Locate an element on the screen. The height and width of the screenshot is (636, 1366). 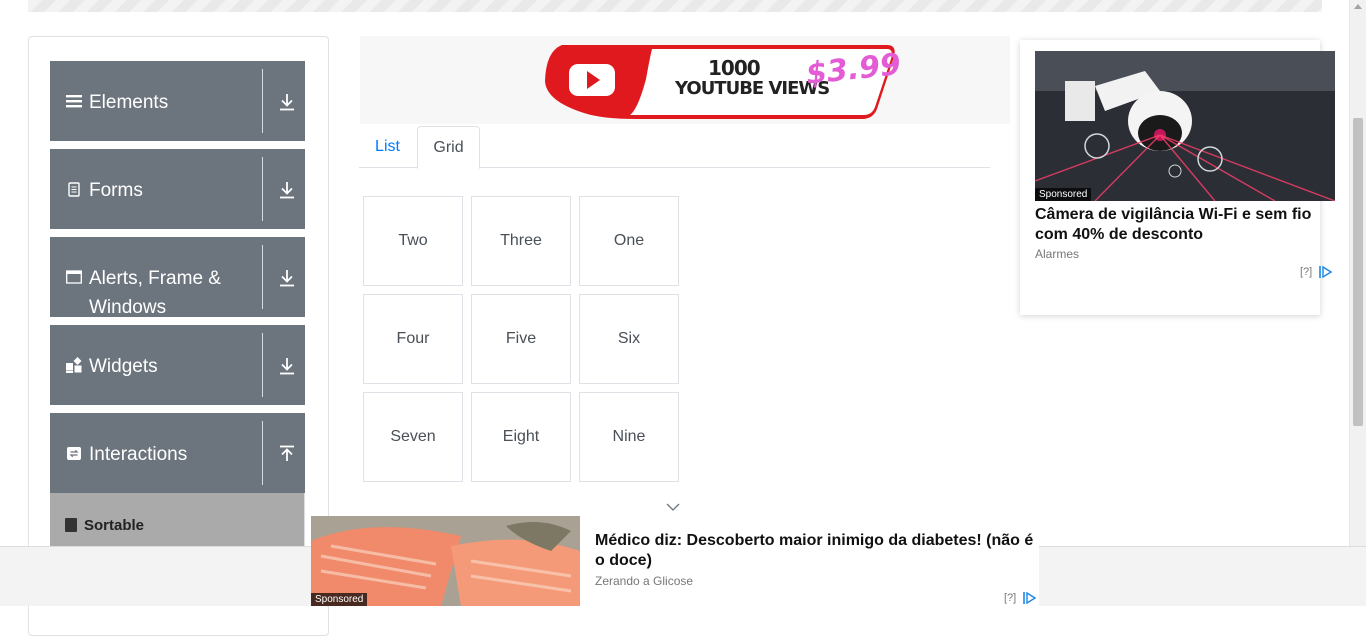
menu-group-interactions: Interactions is located at coordinates (177, 453).